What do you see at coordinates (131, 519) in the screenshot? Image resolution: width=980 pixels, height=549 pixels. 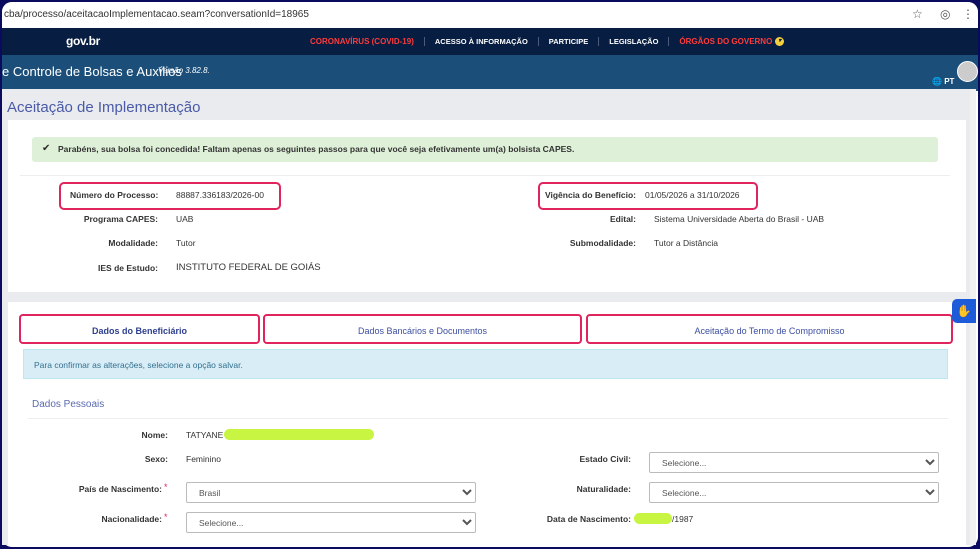 I see `nacionalidade-label: Nacionalidade:` at bounding box center [131, 519].